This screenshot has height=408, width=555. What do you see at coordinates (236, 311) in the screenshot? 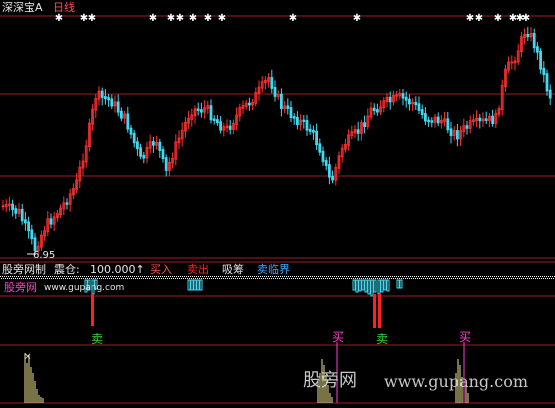
I see `sell-signal-sticks` at bounding box center [236, 311].